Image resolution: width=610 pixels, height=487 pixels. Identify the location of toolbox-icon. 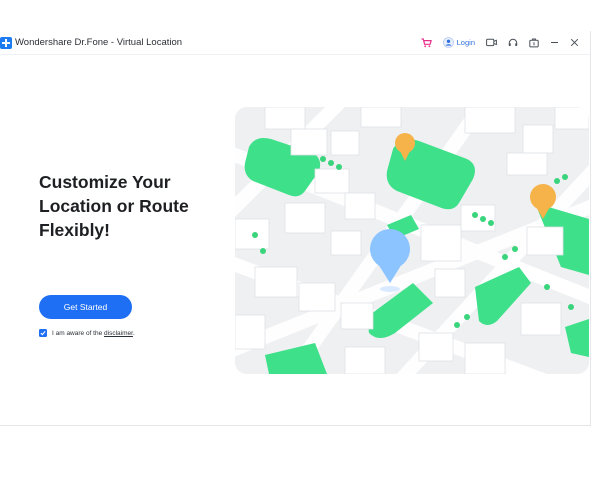
(534, 42).